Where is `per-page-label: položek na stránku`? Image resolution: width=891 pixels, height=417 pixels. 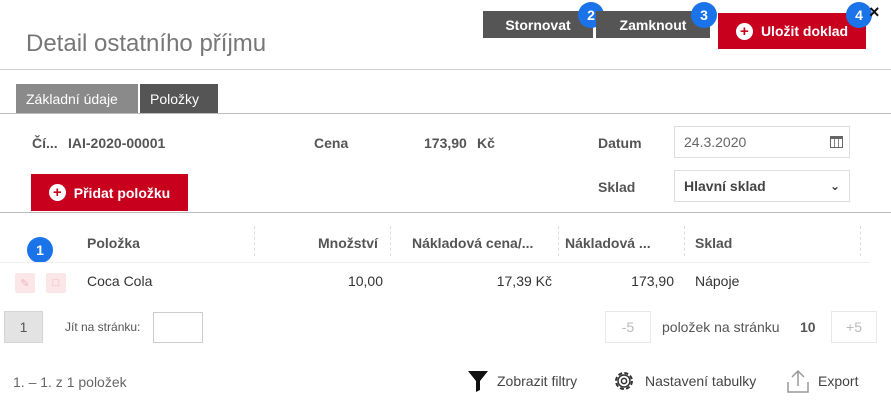
per-page-label: položek na stránku is located at coordinates (721, 327).